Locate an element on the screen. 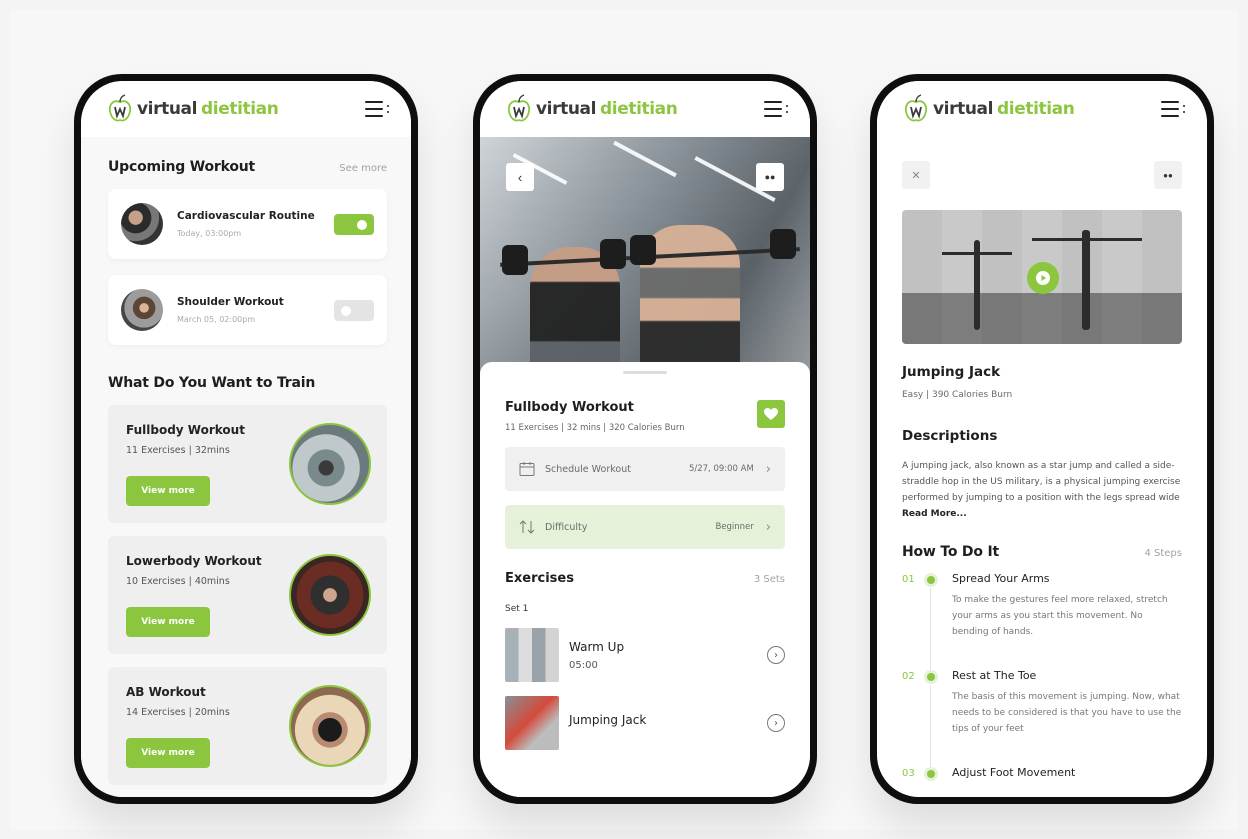 Image resolution: width=1248 pixels, height=839 pixels. exercise-name: Warm Up is located at coordinates (597, 646).